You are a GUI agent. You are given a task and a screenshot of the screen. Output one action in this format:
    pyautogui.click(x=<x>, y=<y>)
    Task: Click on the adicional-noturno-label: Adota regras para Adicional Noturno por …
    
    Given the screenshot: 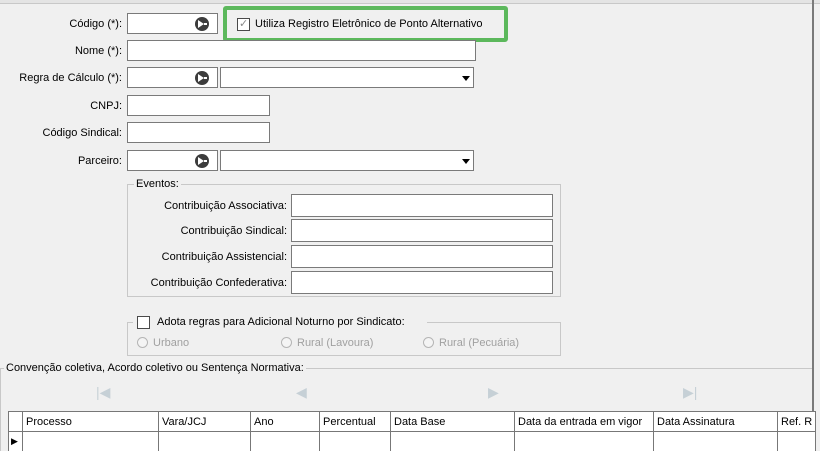 What is the action you would take?
    pyautogui.click(x=281, y=322)
    